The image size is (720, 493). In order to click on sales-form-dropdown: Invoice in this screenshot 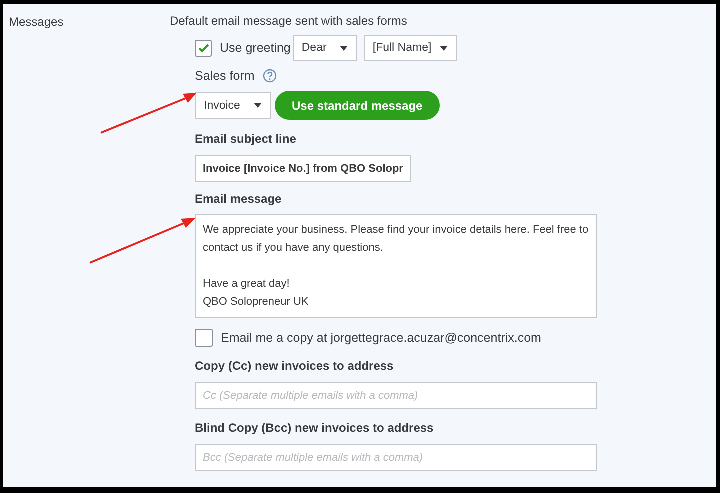, I will do `click(233, 105)`.